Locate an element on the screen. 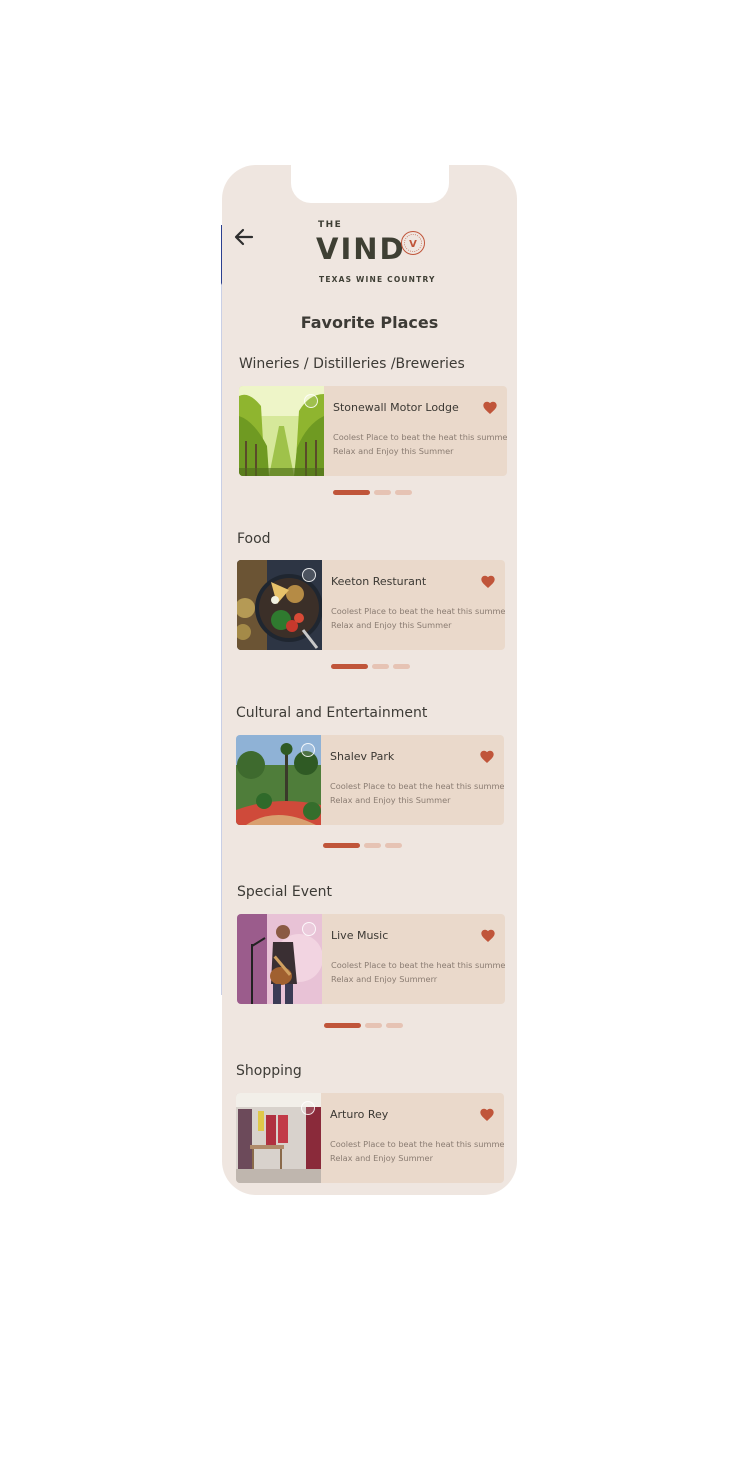 The width and height of the screenshot is (740, 1478). card-title: Arturo Rey is located at coordinates (359, 1114).